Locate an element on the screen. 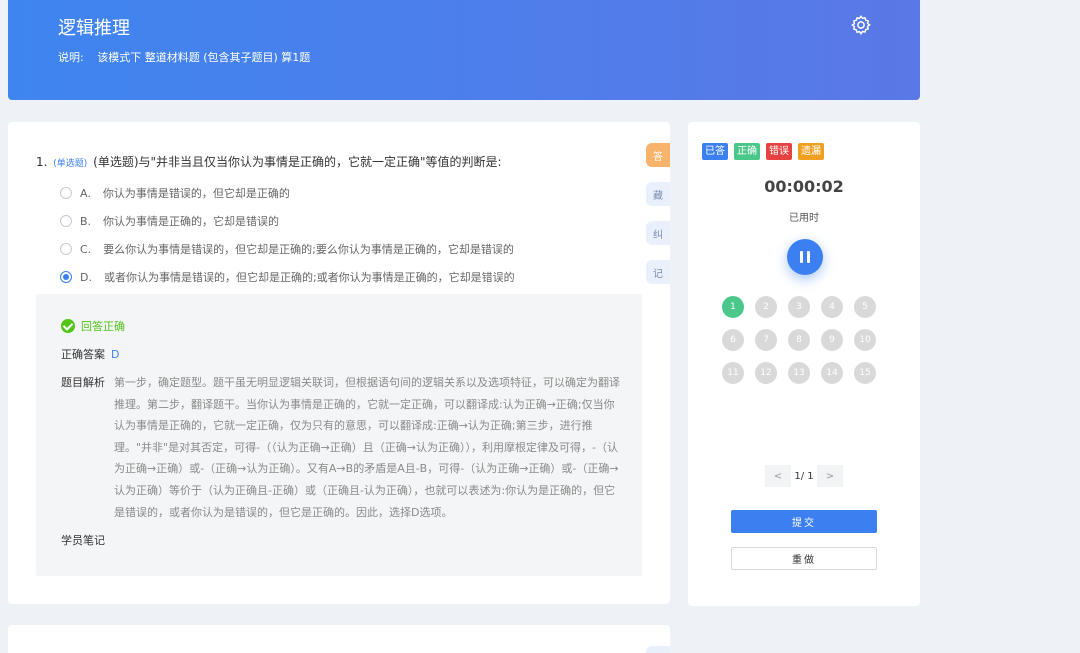 Image resolution: width=1080 pixels, height=653 pixels. page-indicator: 1/ 1 is located at coordinates (804, 476).